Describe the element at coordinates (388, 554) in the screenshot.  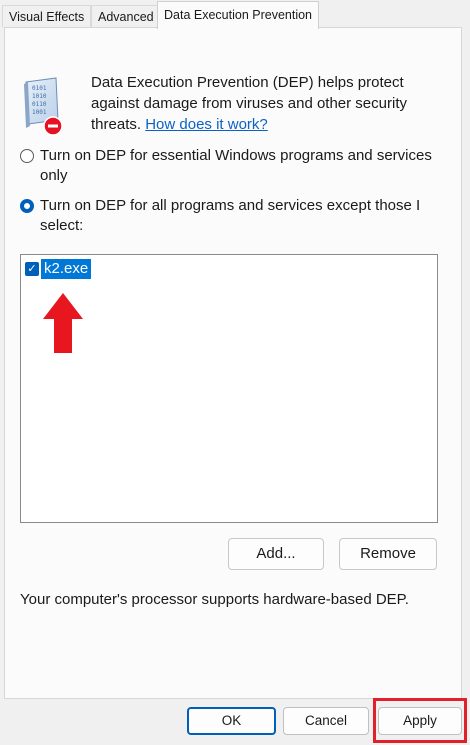
I see `remove-button: Remove` at that location.